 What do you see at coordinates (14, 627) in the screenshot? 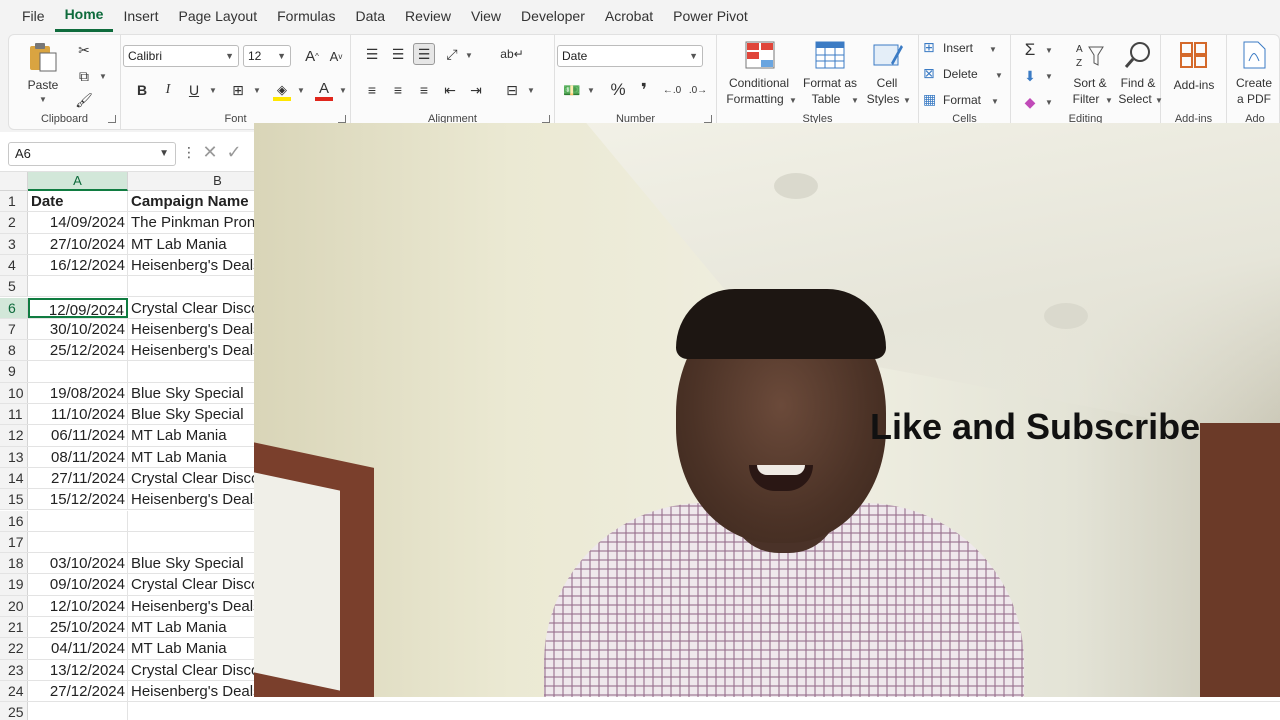
I see `row-header: 21` at bounding box center [14, 627].